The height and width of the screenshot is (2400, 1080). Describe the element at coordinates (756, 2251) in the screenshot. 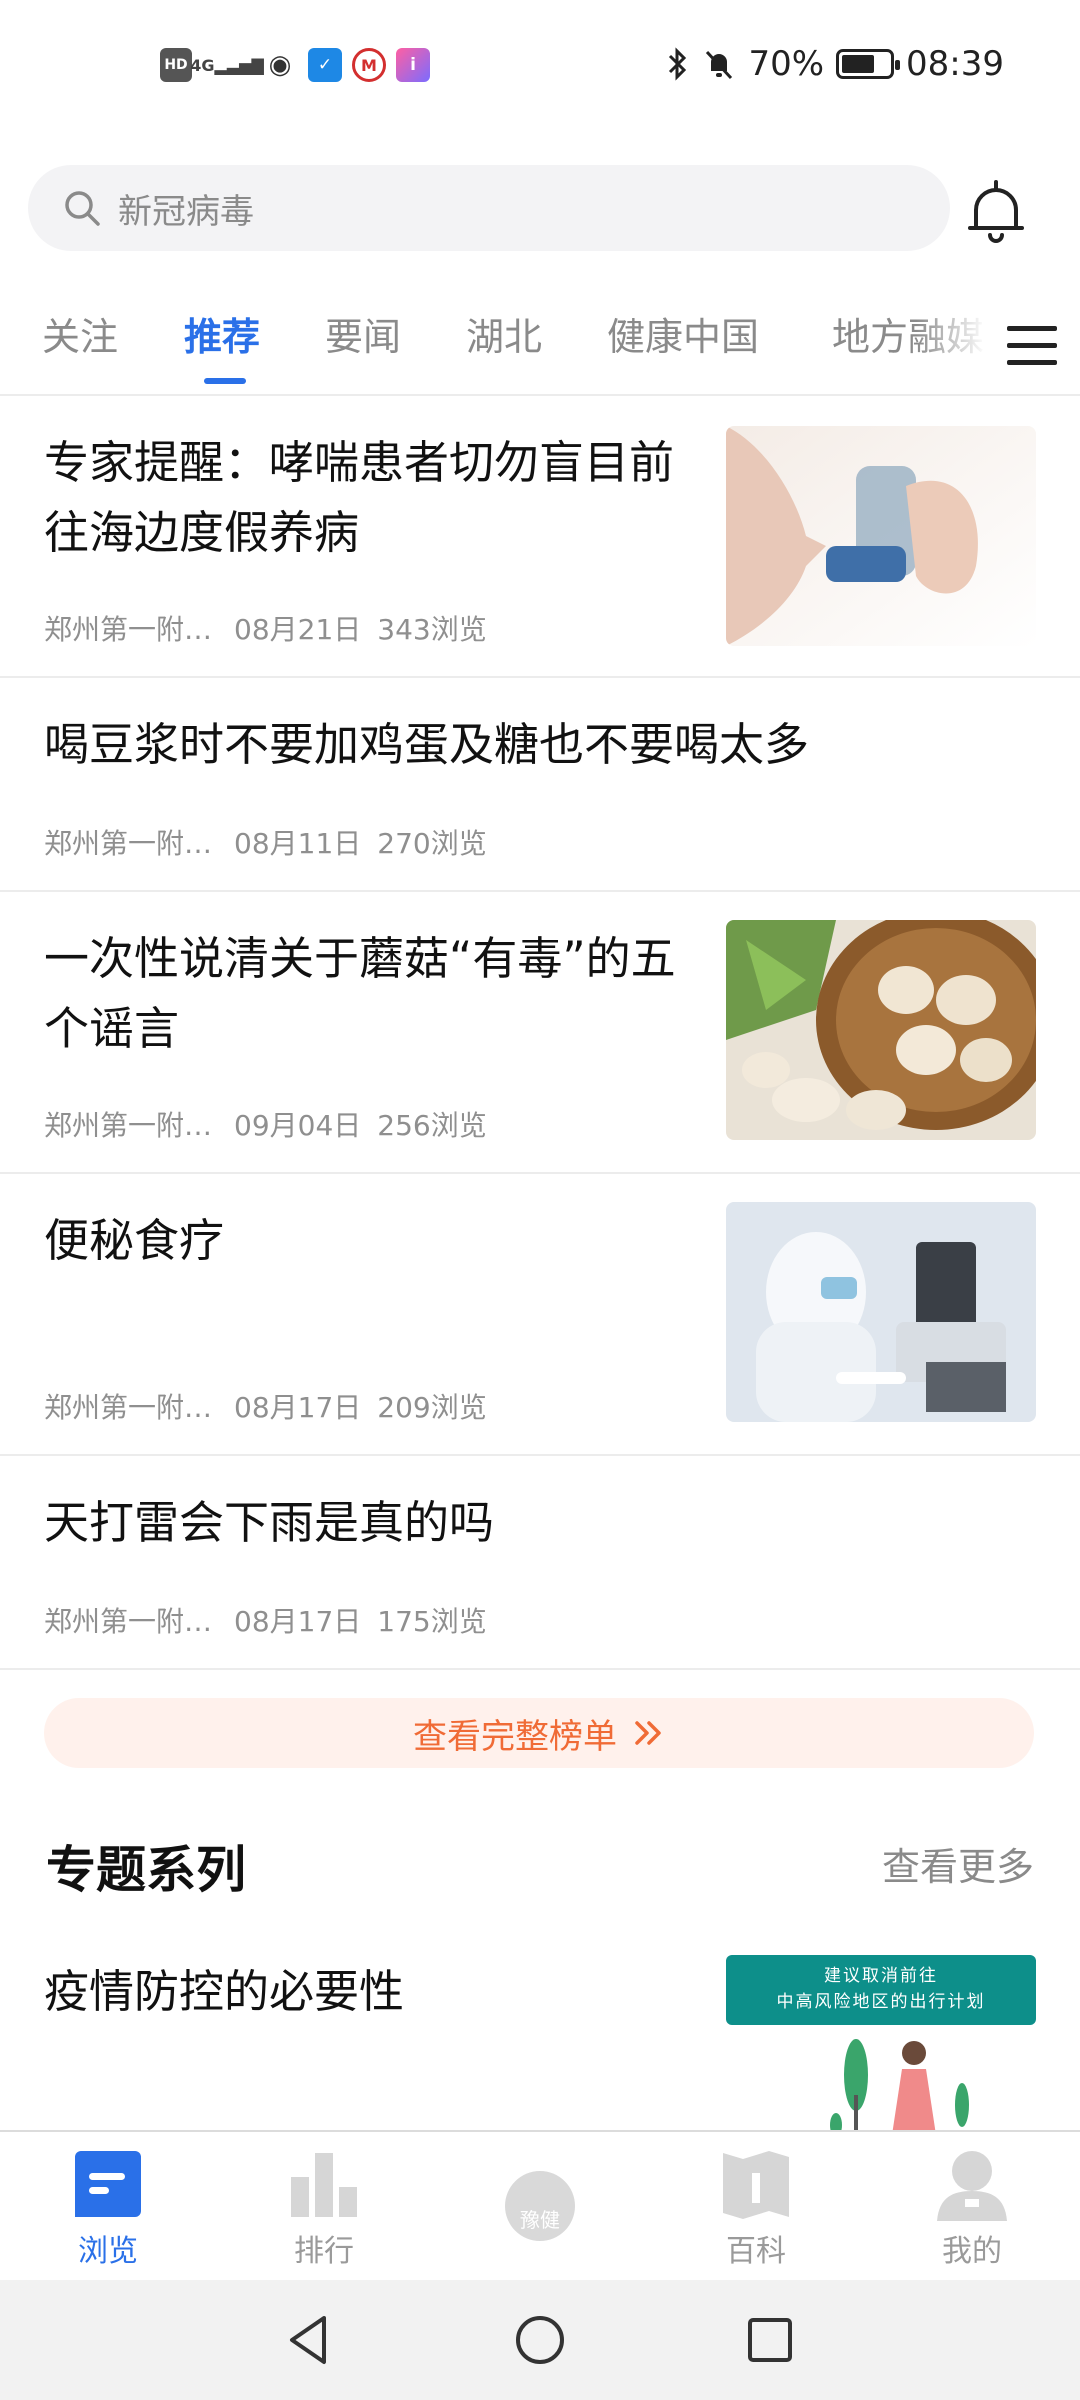

I see `nav-label: 百科` at that location.